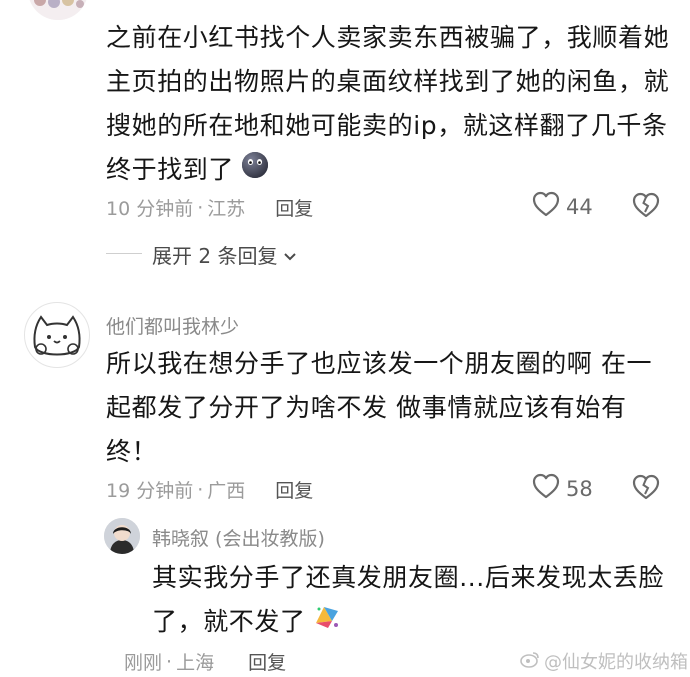 The height and width of the screenshot is (677, 690). Describe the element at coordinates (530, 661) in the screenshot. I see `weibo-logo-icon` at that location.